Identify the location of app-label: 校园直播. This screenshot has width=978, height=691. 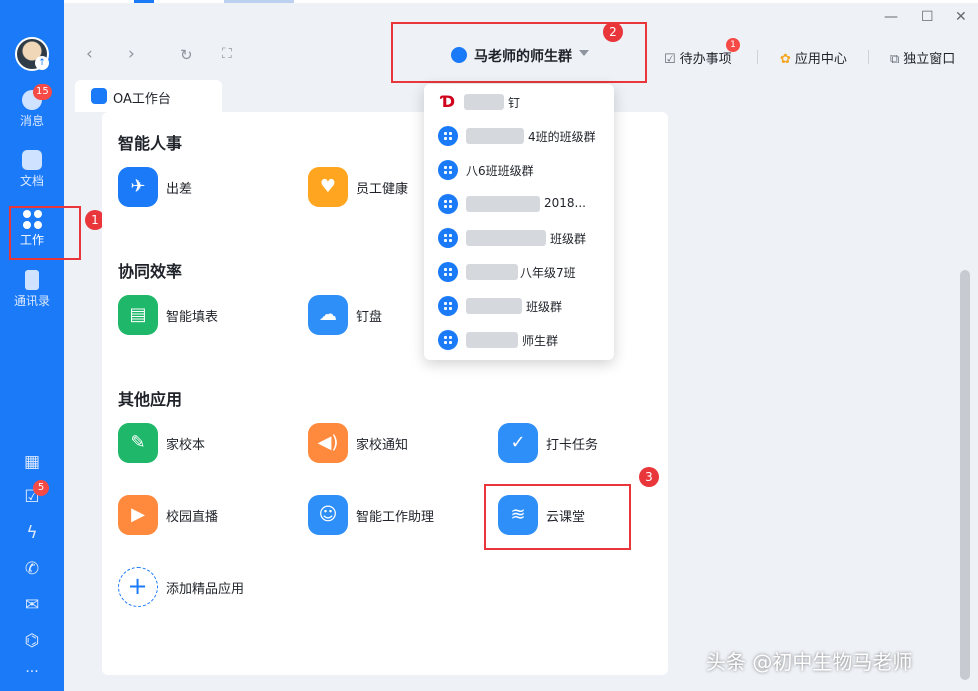
(192, 517).